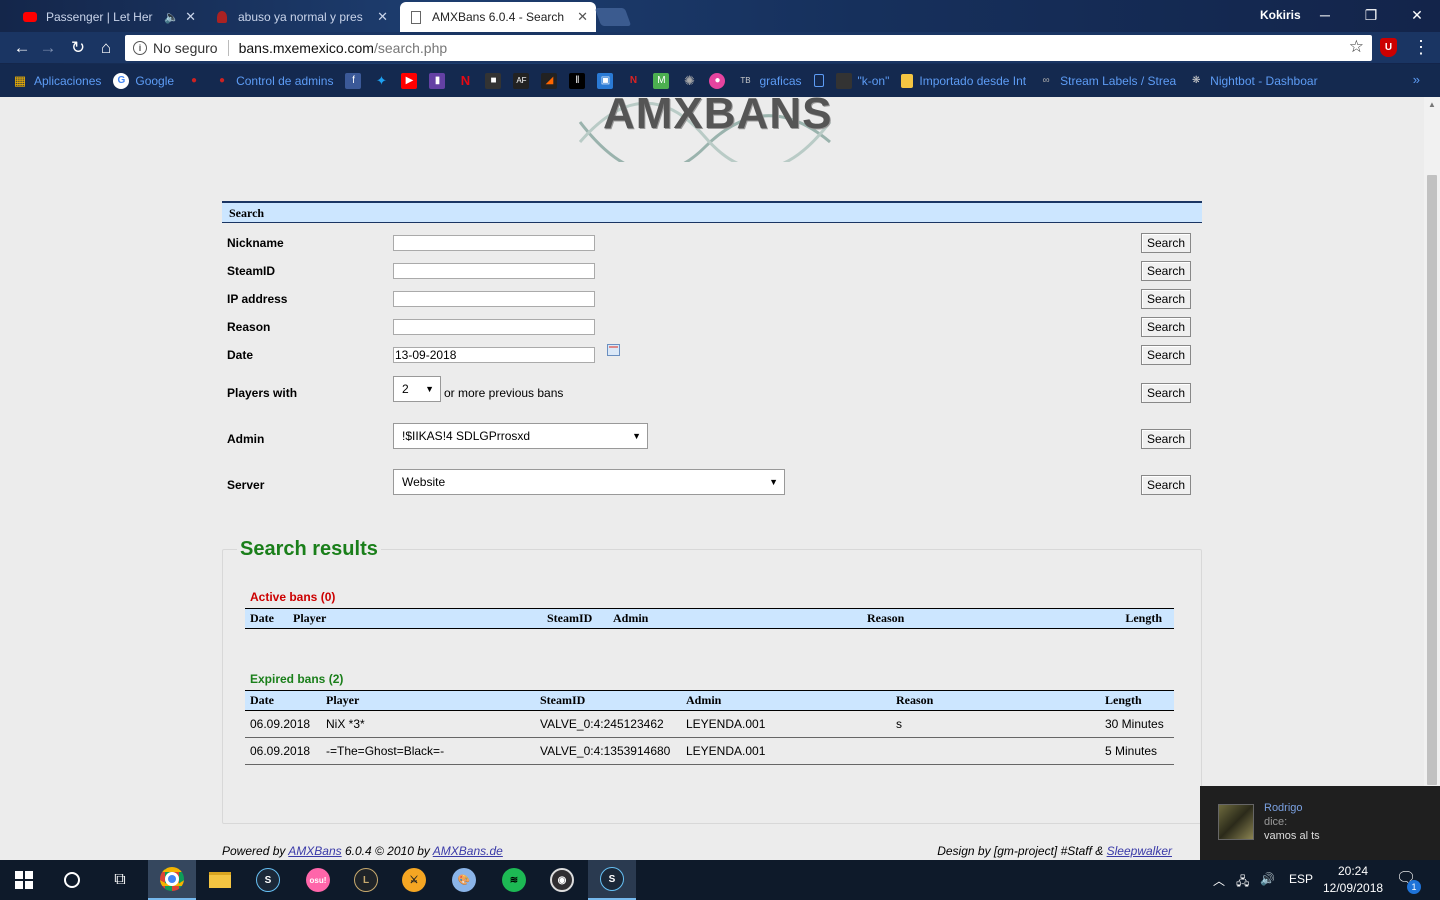  I want to click on minimize-icon: ─, so click(1325, 15).